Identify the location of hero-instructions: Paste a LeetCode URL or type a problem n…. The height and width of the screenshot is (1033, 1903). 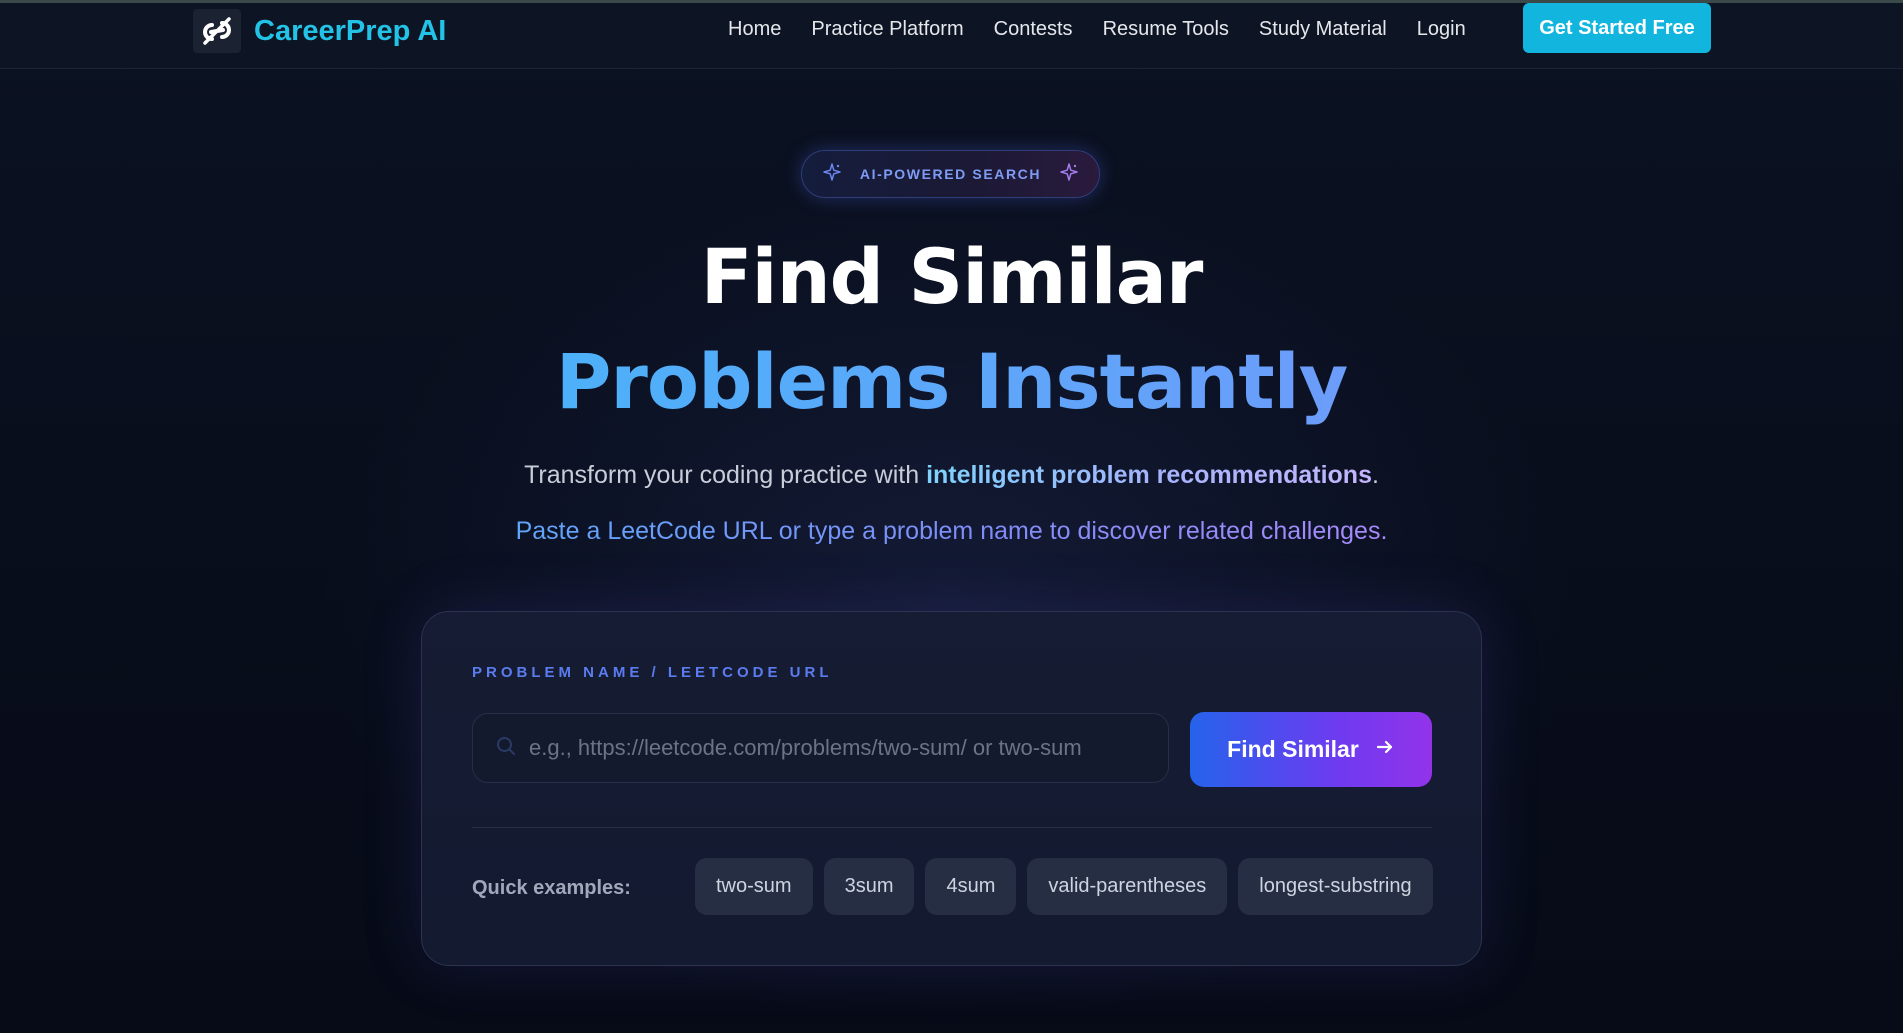
(951, 531).